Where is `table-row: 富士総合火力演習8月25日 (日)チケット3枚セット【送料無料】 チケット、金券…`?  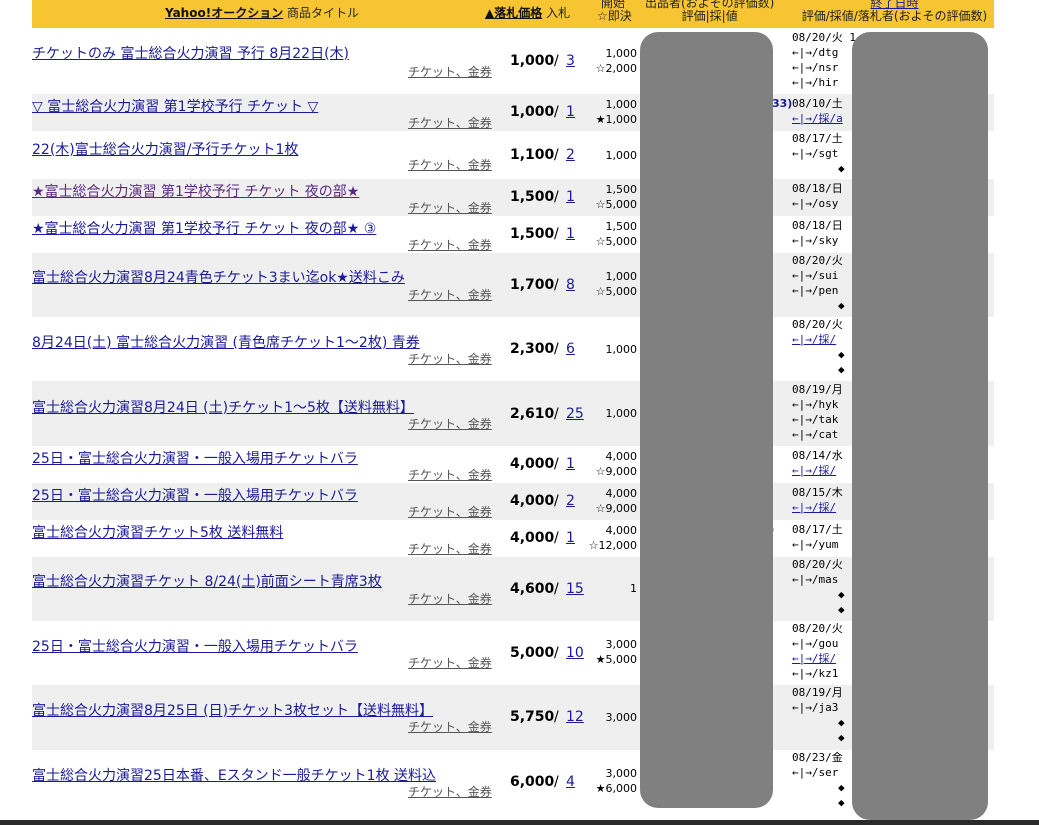 table-row: 富士総合火力演習8月25日 (日)チケット3枚セット【送料無料】 チケット、金券… is located at coordinates (513, 717).